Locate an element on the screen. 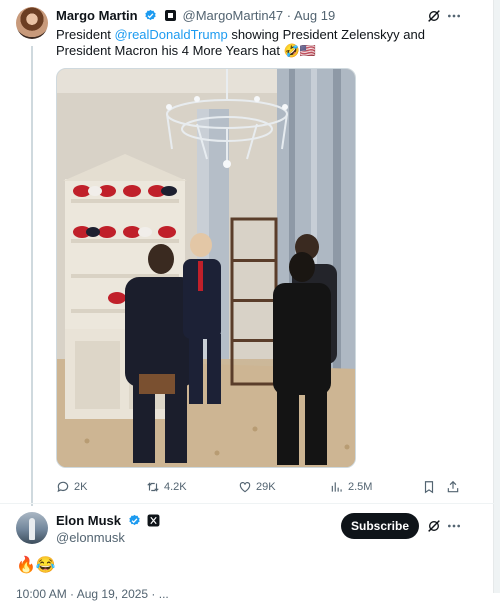 This screenshot has height=601, width=500. views-button: 2.5M is located at coordinates (351, 487).